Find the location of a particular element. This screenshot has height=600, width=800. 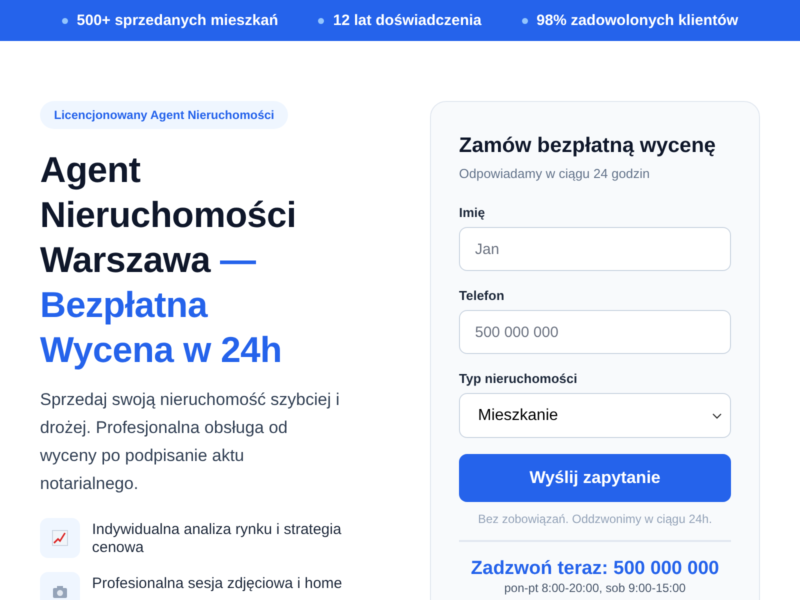

form-title: Zamów bezpłatną wycenę is located at coordinates (588, 146).